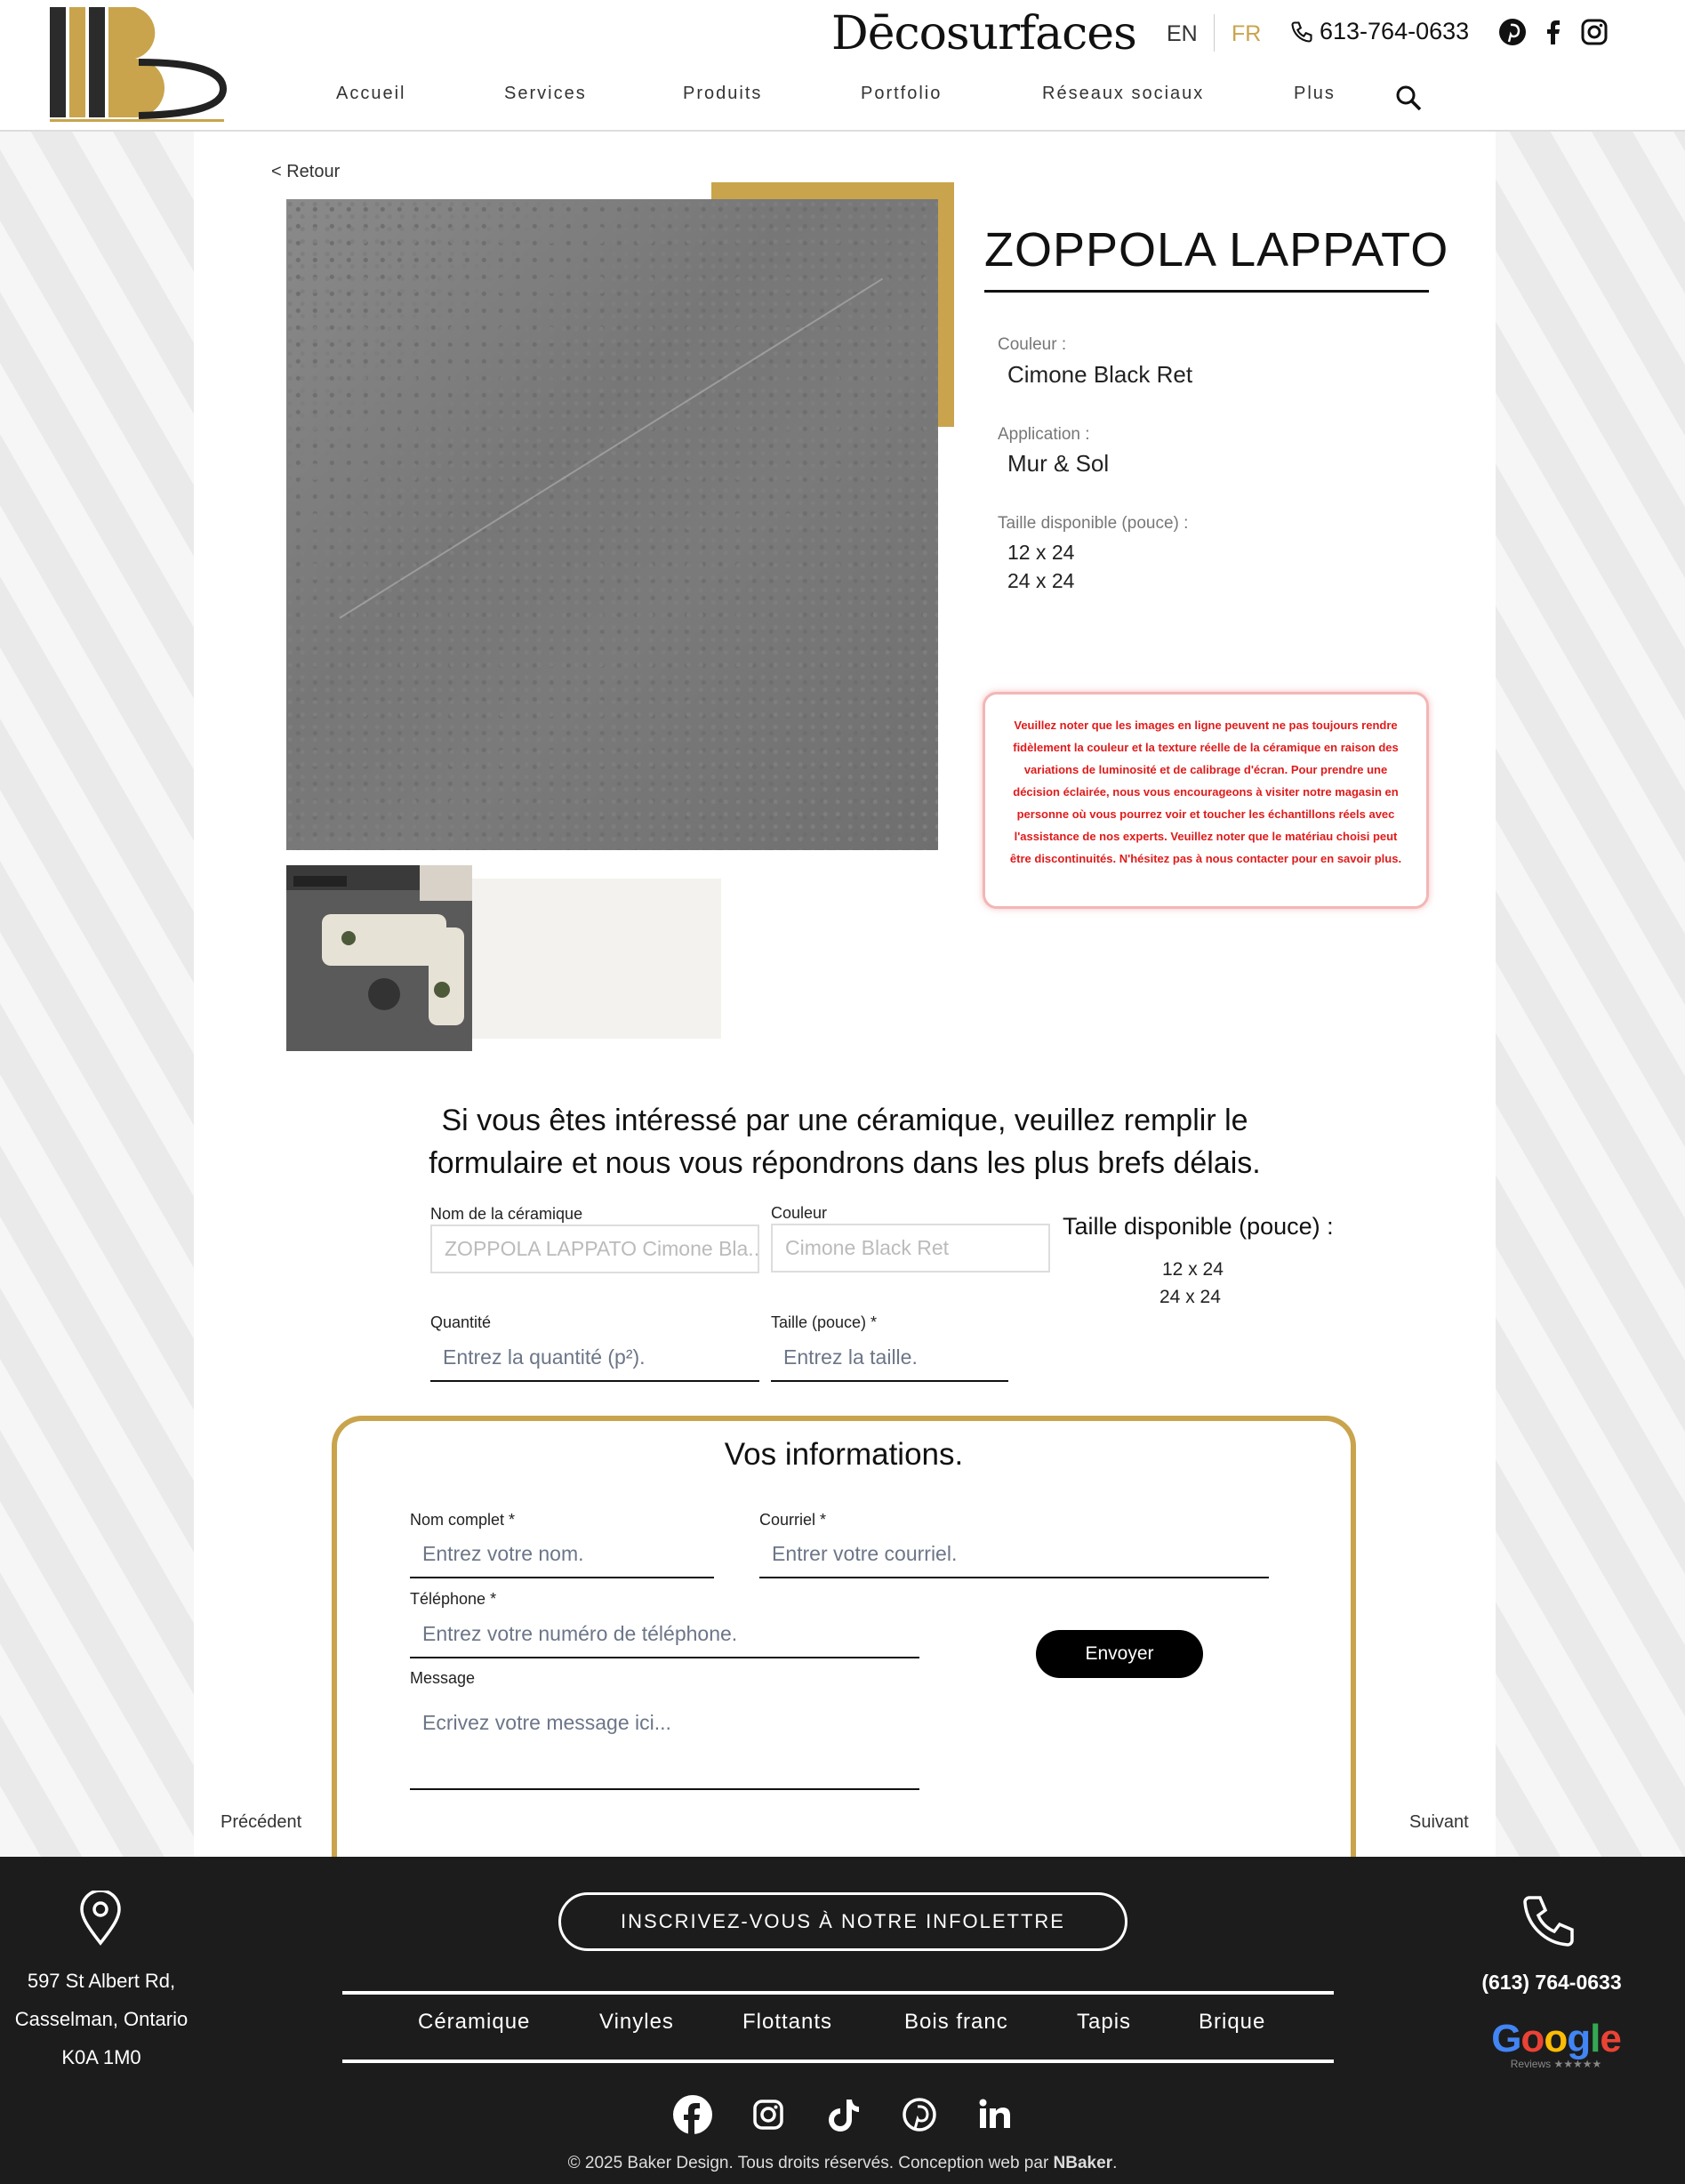 This screenshot has height=2184, width=1685. Describe the element at coordinates (793, 1520) in the screenshot. I see `email-label: Courriel *` at that location.